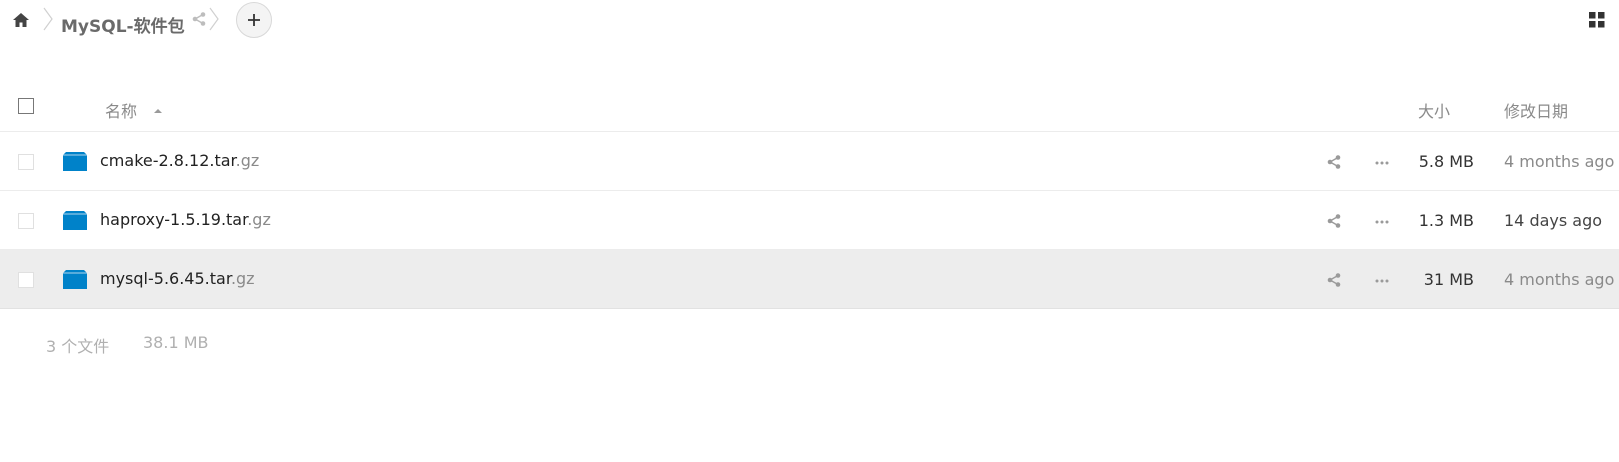 This screenshot has height=462, width=1619. I want to click on column-header-name: 名称, so click(121, 110).